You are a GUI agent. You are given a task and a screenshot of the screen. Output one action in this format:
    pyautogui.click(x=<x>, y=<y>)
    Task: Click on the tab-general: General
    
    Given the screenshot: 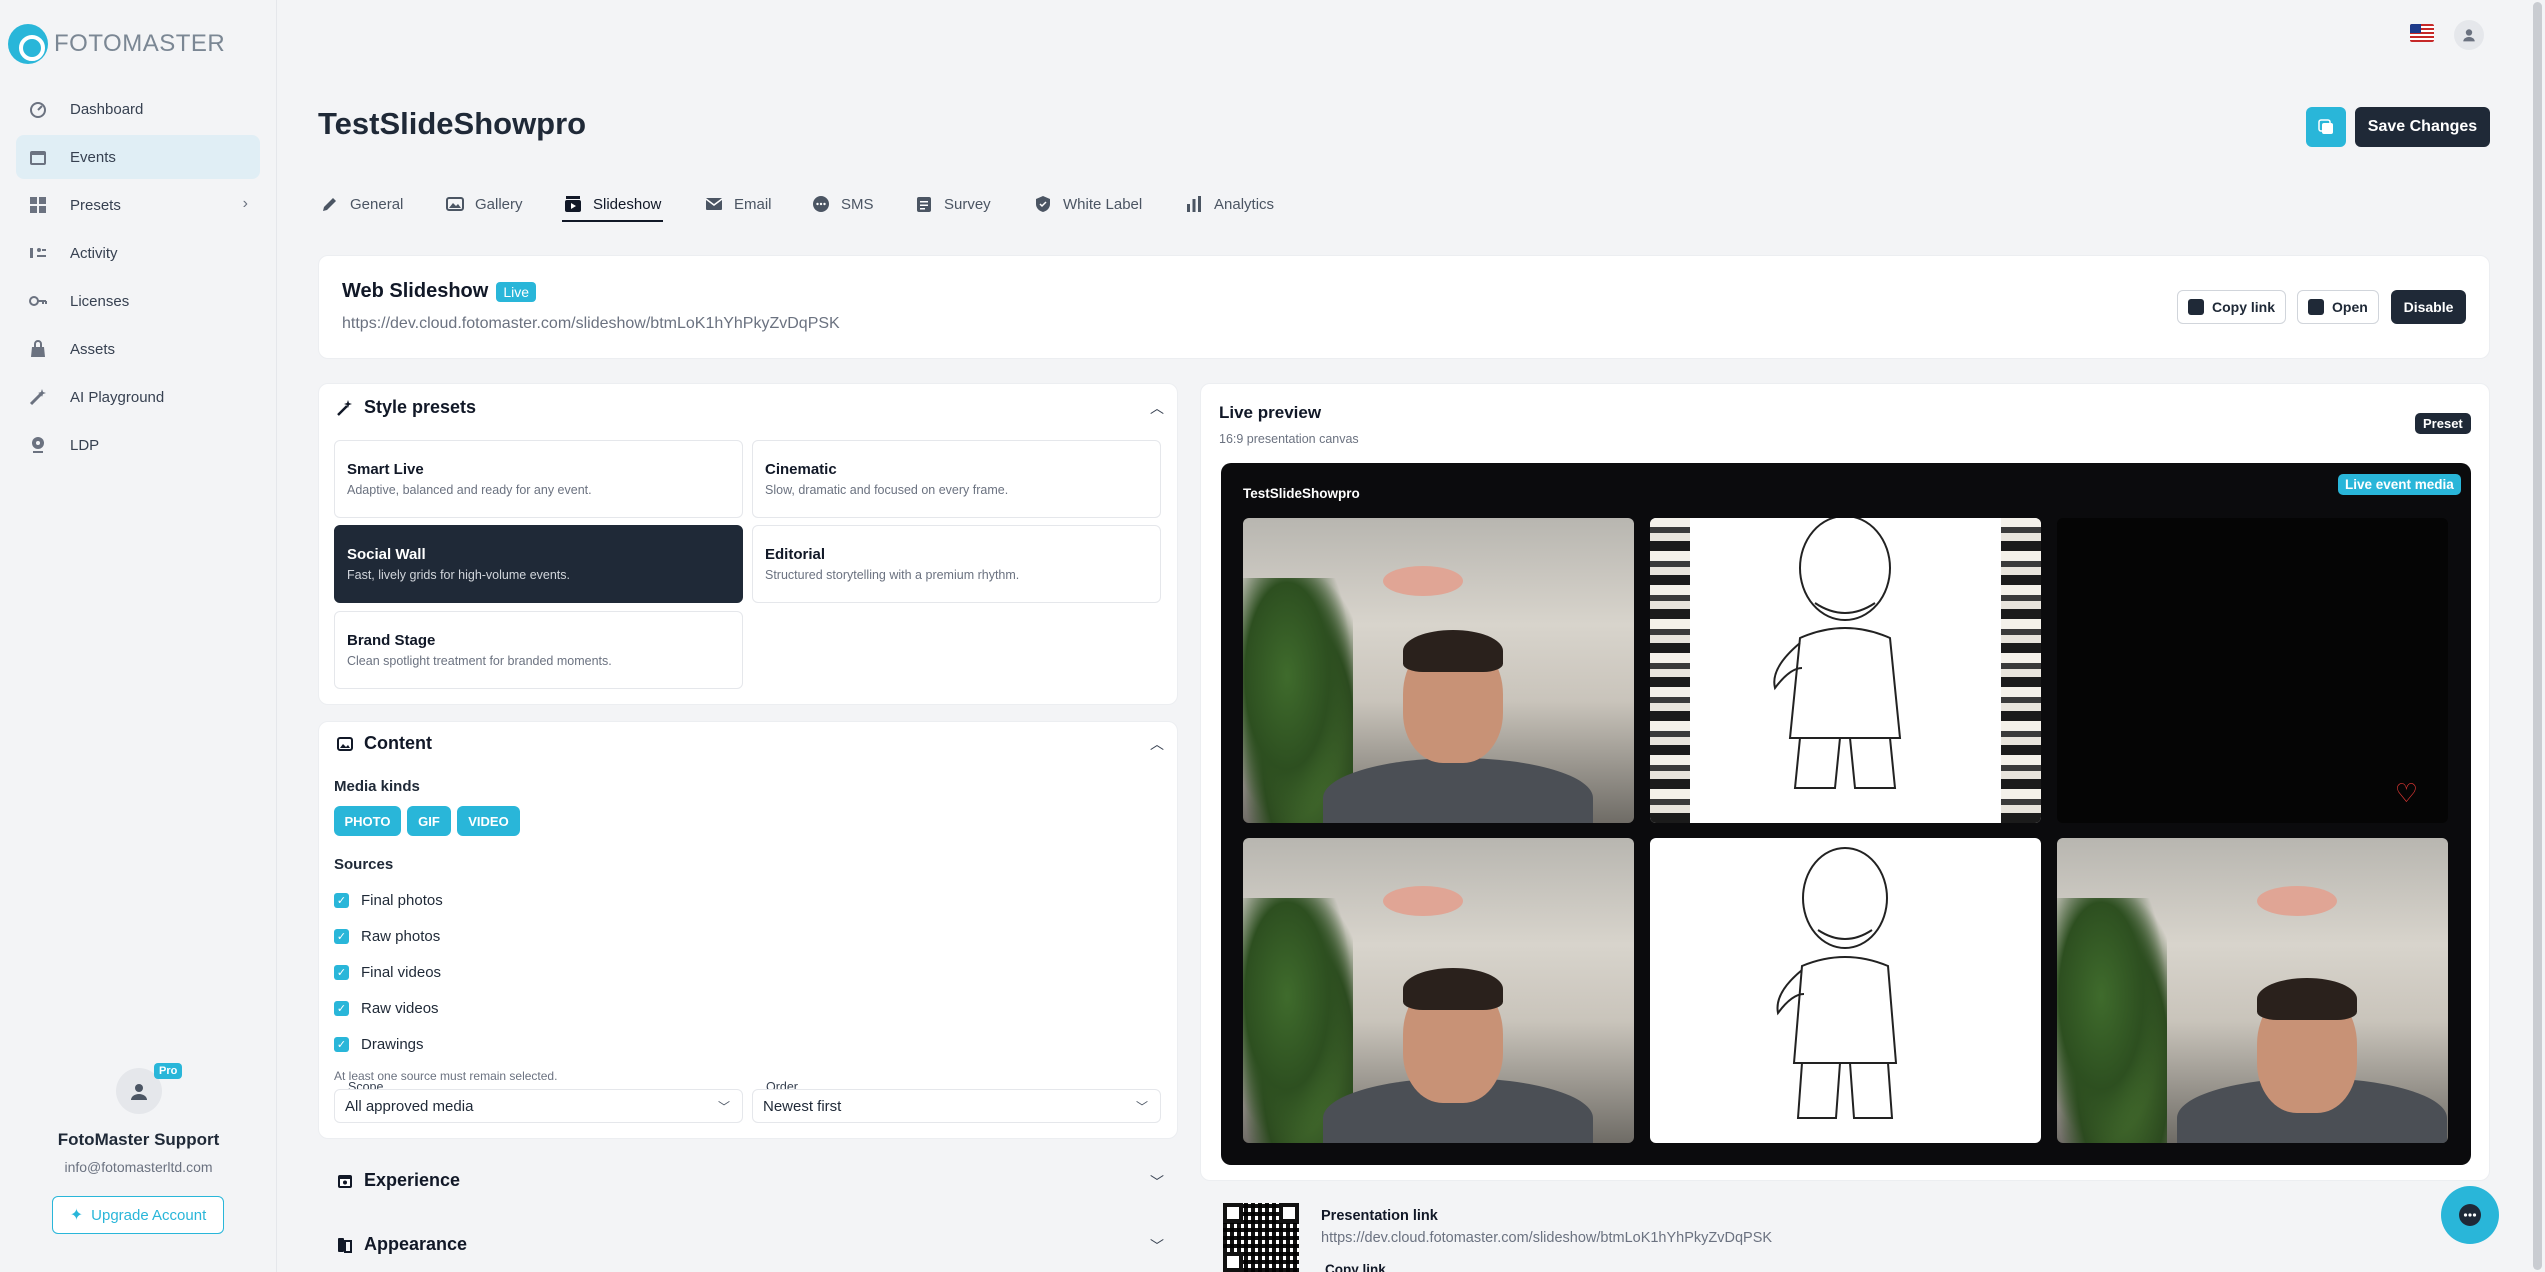 What is the action you would take?
    pyautogui.click(x=361, y=204)
    